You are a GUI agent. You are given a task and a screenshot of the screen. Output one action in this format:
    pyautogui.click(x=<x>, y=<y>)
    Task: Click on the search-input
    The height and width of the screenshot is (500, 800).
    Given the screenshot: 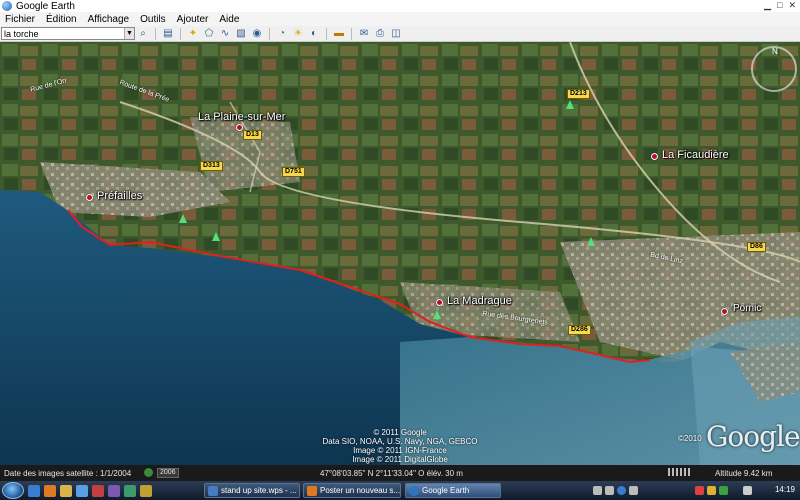 What is the action you would take?
    pyautogui.click(x=62, y=34)
    